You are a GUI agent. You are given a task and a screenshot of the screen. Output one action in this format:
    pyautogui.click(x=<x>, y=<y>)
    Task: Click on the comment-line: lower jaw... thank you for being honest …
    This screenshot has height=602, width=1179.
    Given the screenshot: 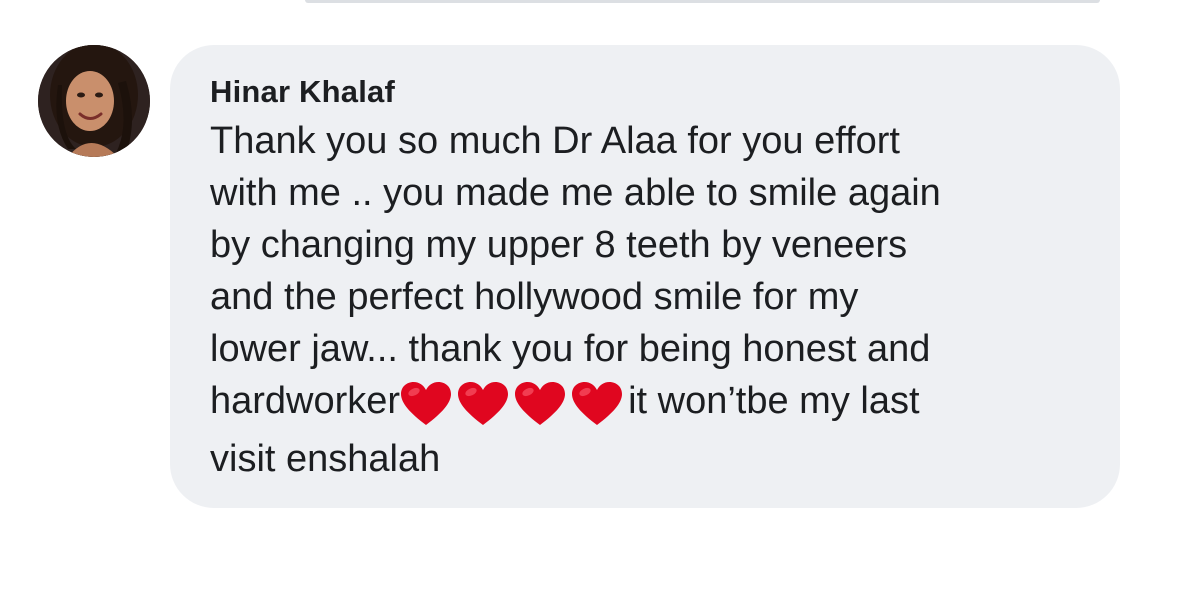 What is the action you would take?
    pyautogui.click(x=570, y=349)
    